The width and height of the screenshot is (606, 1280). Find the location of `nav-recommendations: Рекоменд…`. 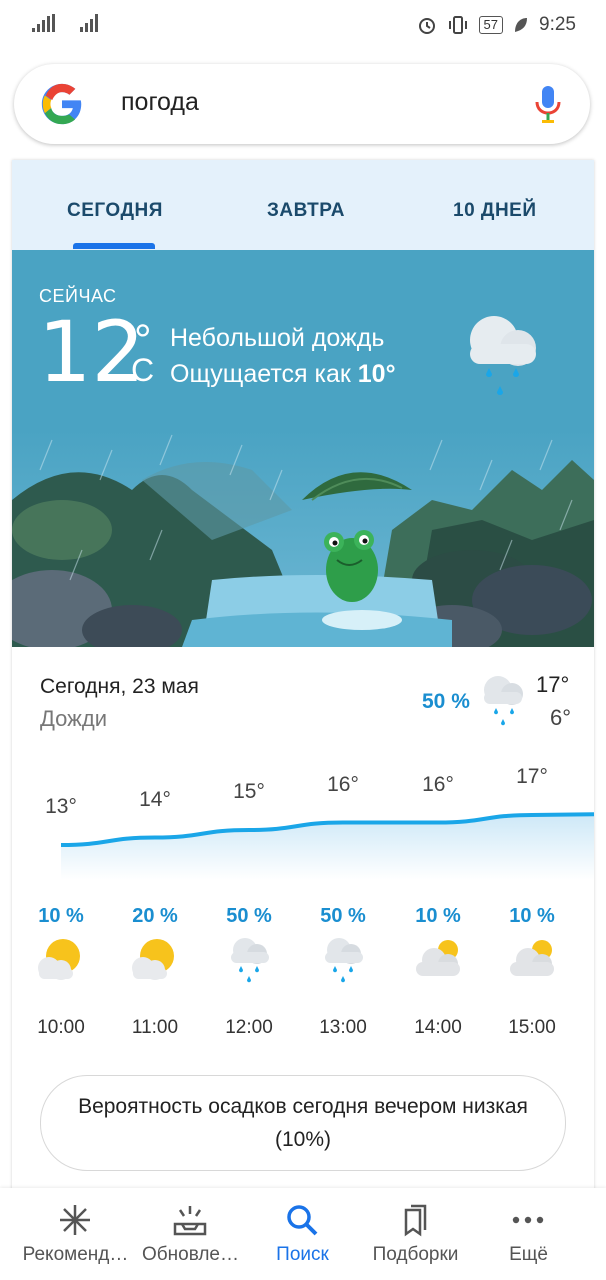

nav-recommendations: Рекоменд… is located at coordinates (75, 1234).